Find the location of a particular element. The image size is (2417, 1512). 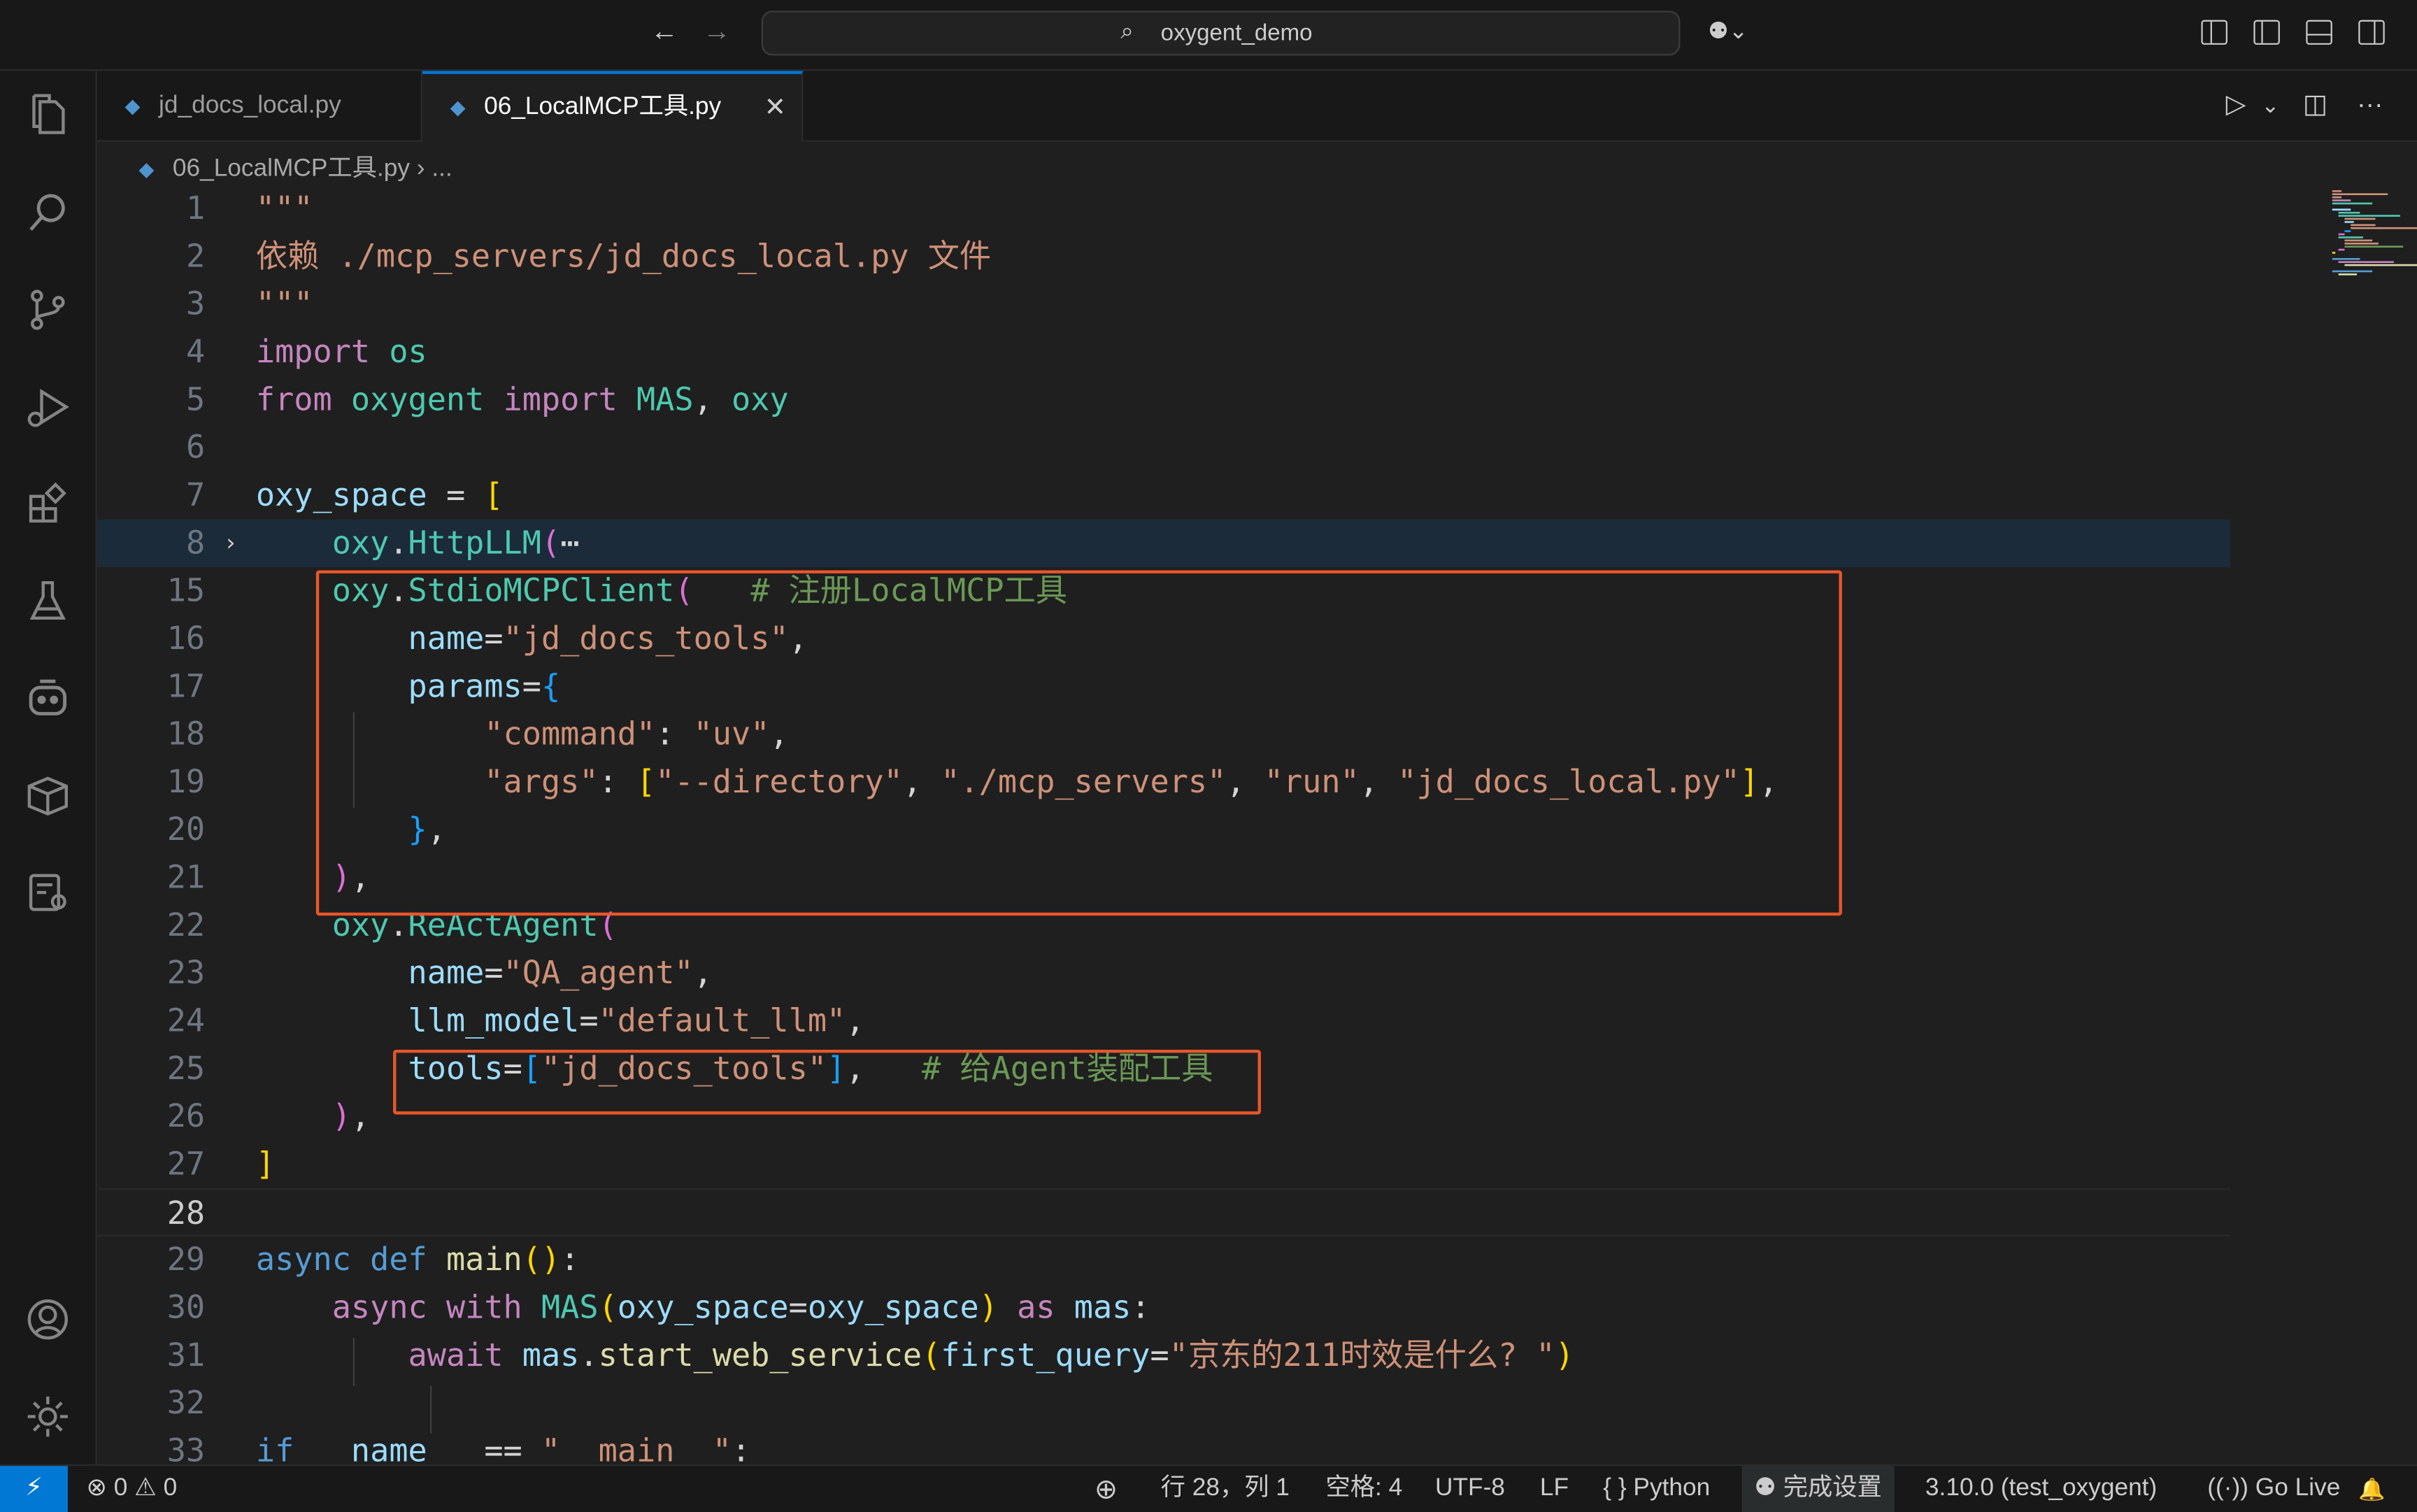

code-line: 24 llm_model="default_llm", is located at coordinates (515, 1020).